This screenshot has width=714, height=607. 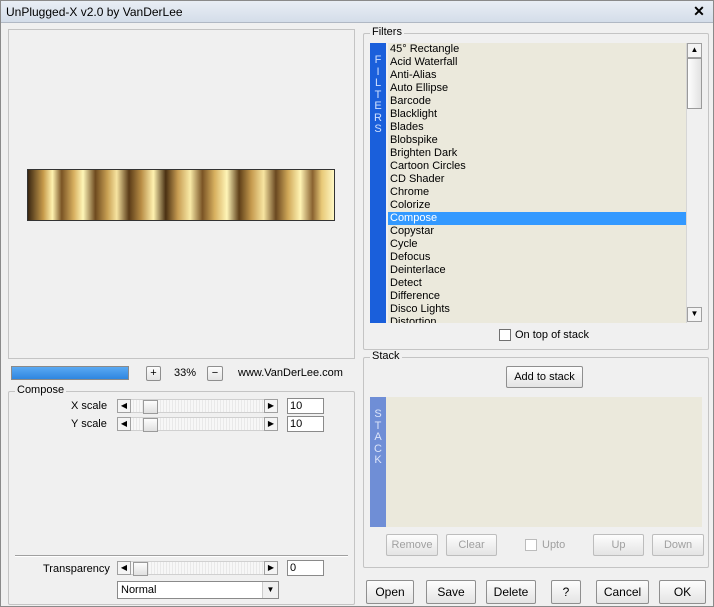 What do you see at coordinates (150, 407) in the screenshot?
I see `xscale-thumb` at bounding box center [150, 407].